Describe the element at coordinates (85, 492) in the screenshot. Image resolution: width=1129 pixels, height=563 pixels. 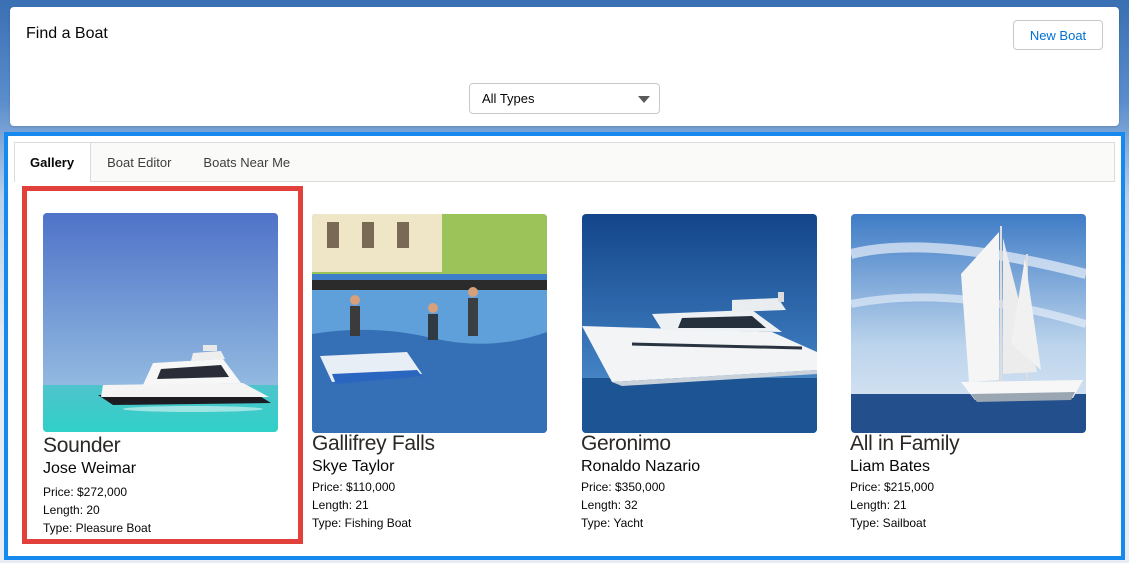
I see `boat-price: Price: $272,000` at that location.